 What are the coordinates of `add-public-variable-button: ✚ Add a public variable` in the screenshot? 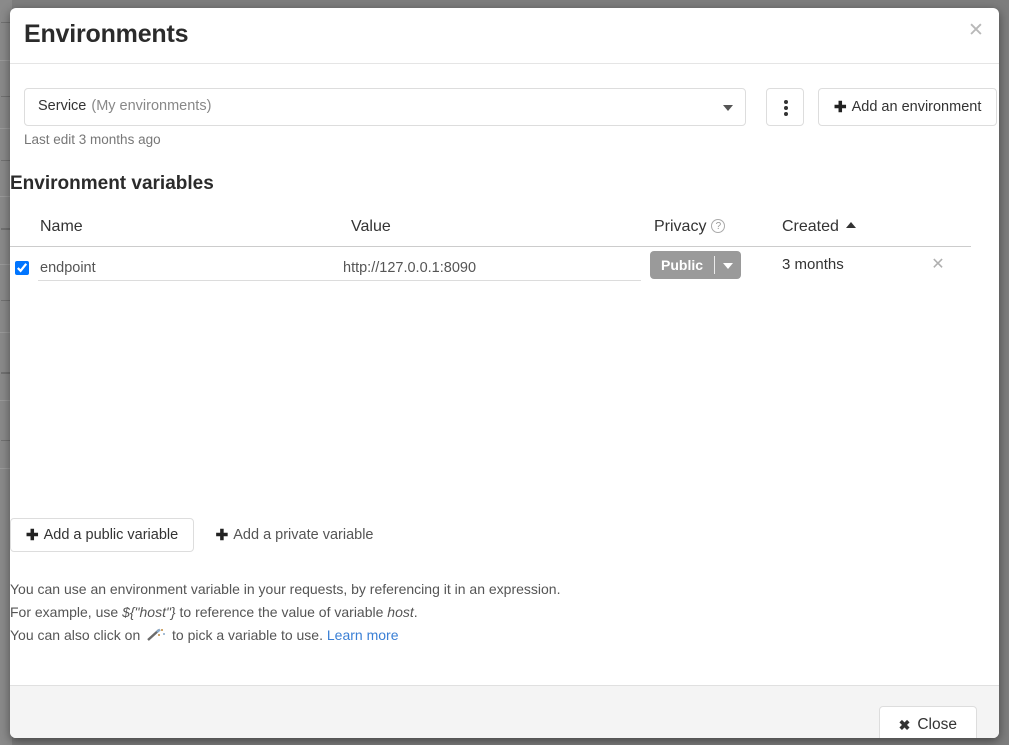 It's located at (102, 535).